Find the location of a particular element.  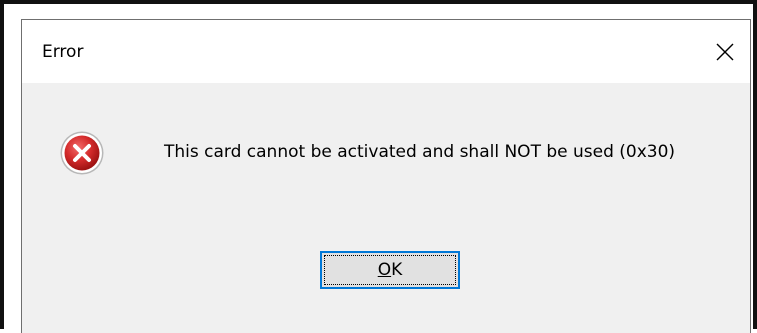

close-button is located at coordinates (725, 51).